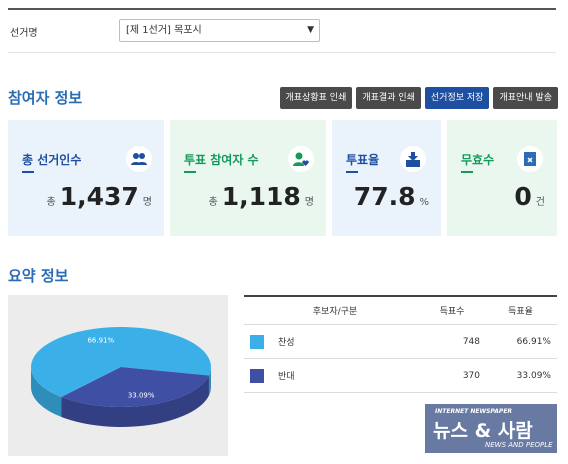  Describe the element at coordinates (540, 202) in the screenshot. I see `card-unit: 건` at that location.